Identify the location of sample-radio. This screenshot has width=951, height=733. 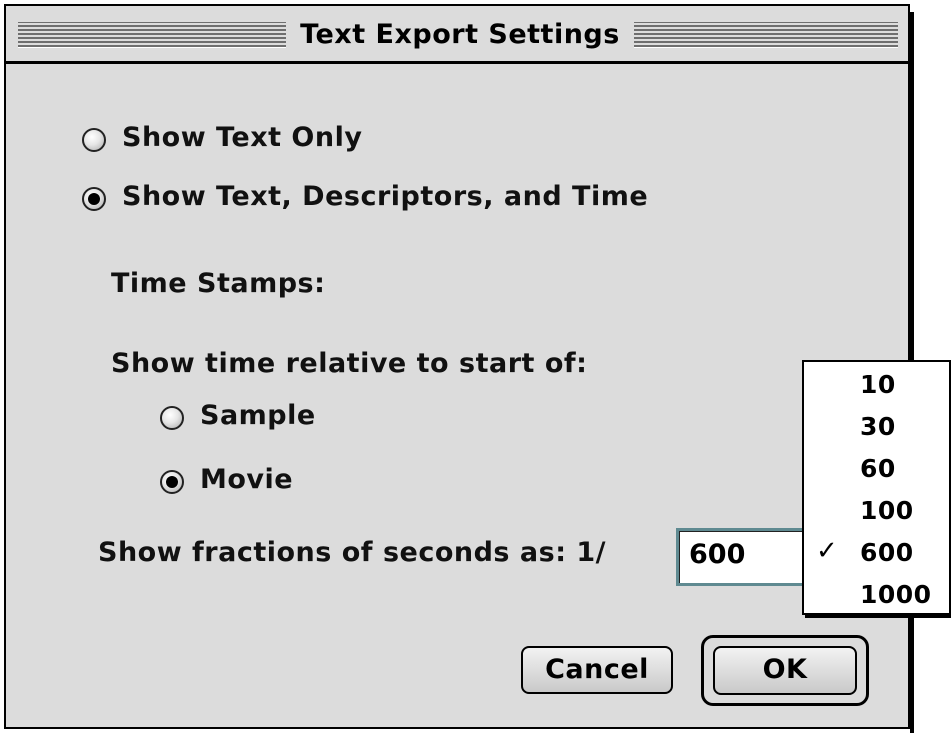
(172, 418).